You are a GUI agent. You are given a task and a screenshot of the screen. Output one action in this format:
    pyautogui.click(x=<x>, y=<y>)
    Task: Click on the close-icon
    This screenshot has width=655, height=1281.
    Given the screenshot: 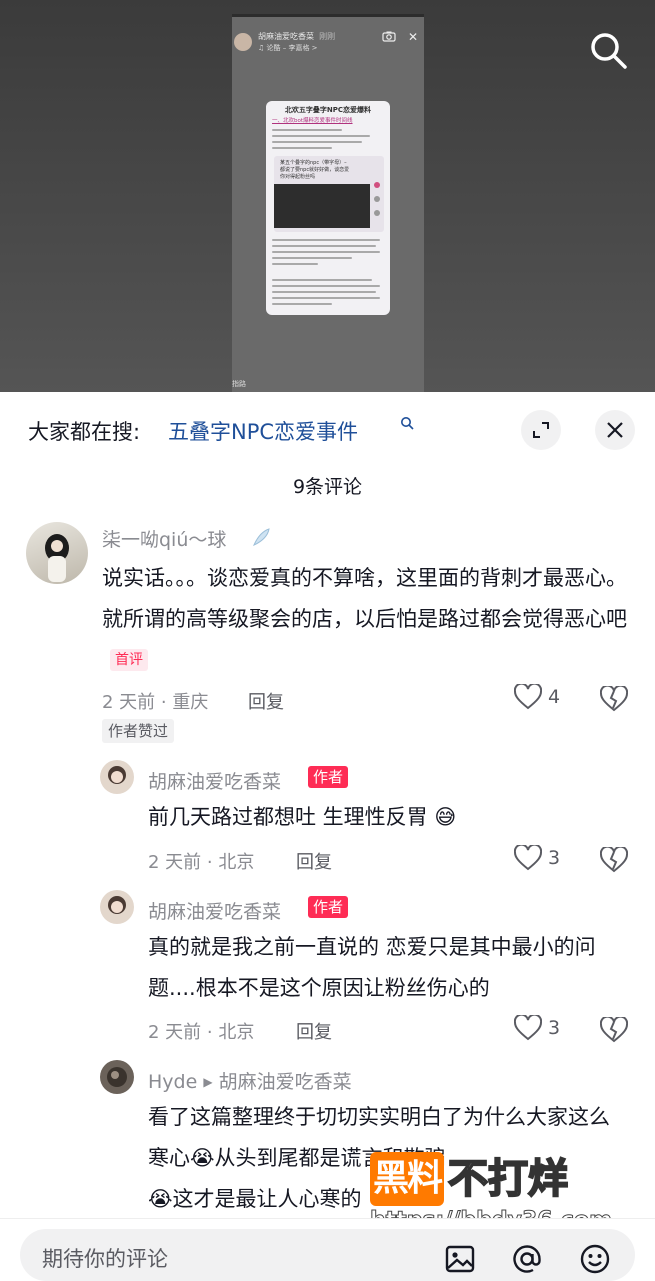 What is the action you would take?
    pyautogui.click(x=615, y=430)
    